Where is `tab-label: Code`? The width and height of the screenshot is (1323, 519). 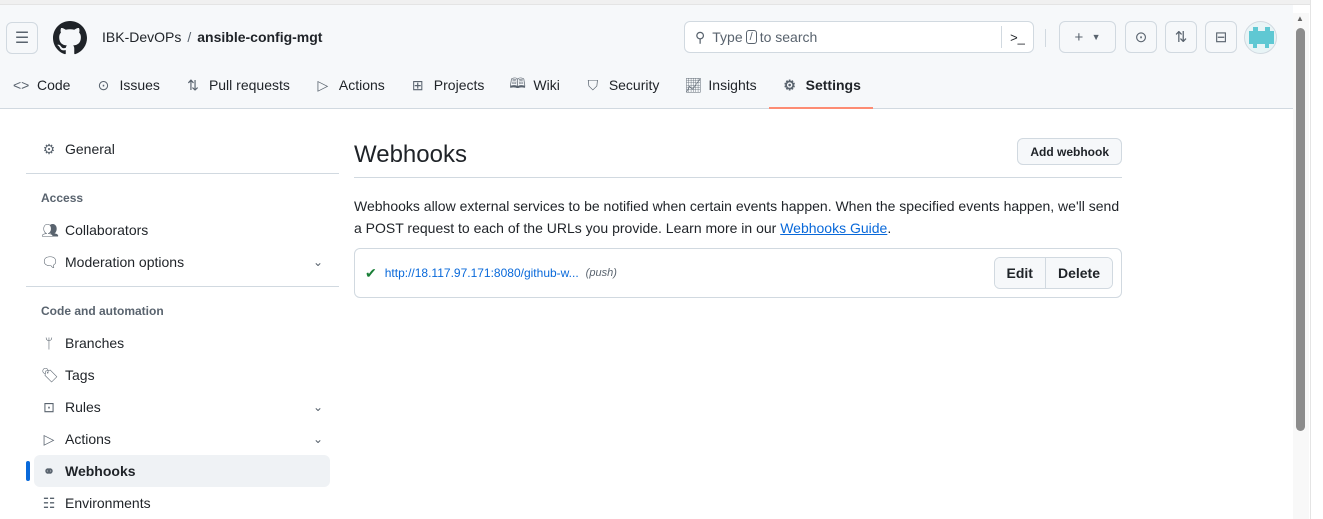
tab-label: Code is located at coordinates (54, 85).